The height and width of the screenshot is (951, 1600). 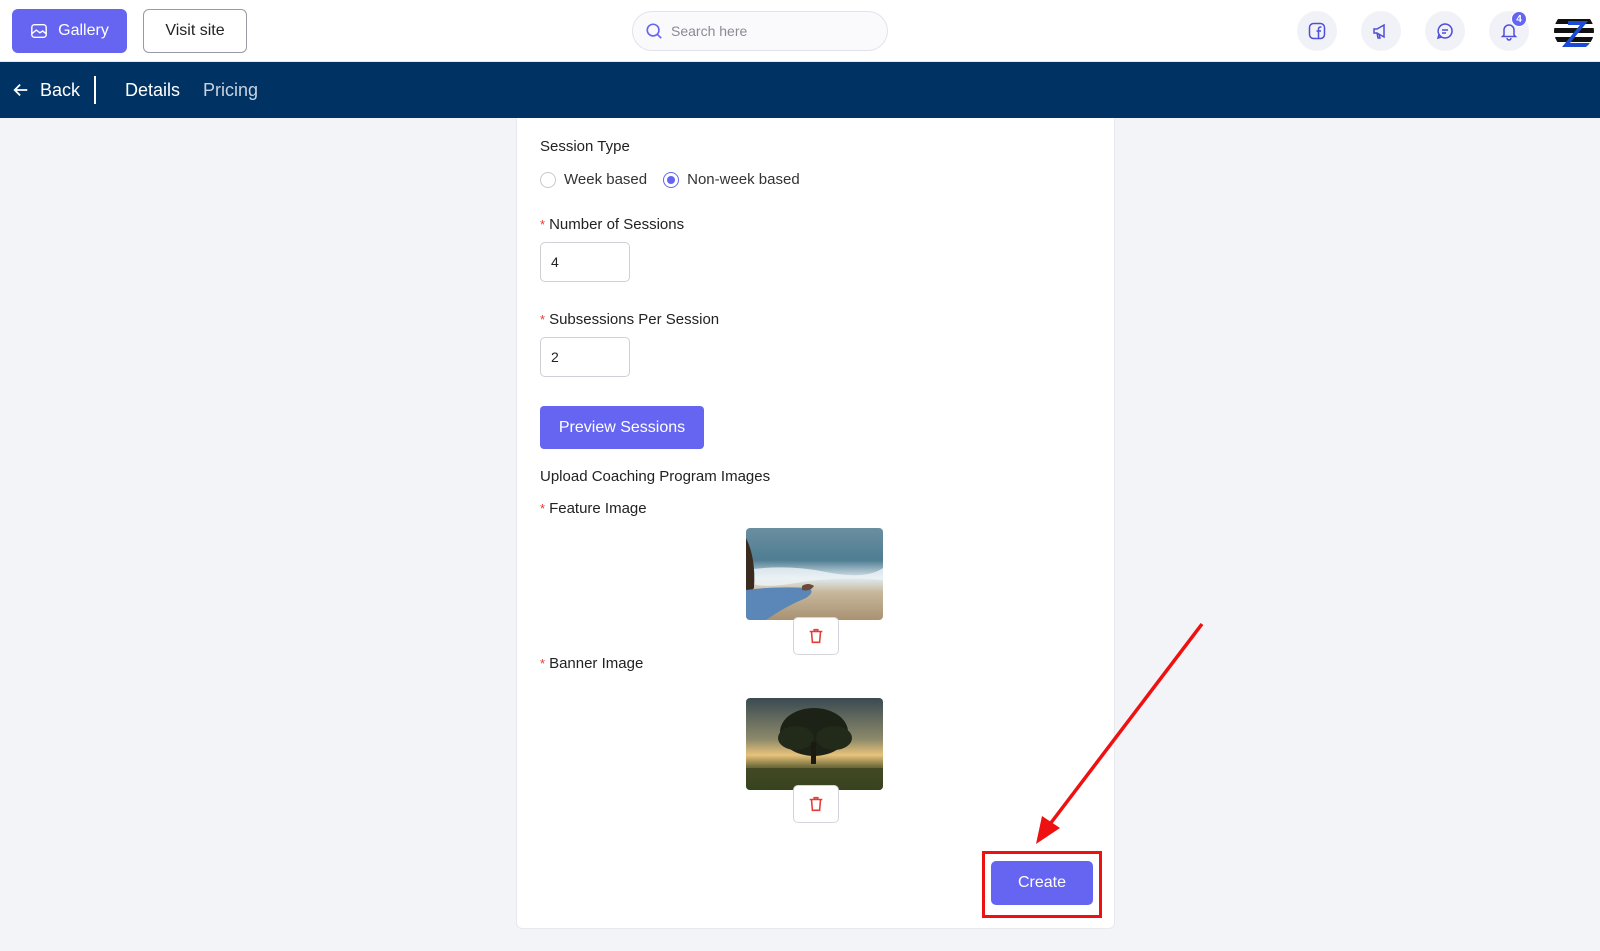 I want to click on radio-week-based, so click(x=548, y=179).